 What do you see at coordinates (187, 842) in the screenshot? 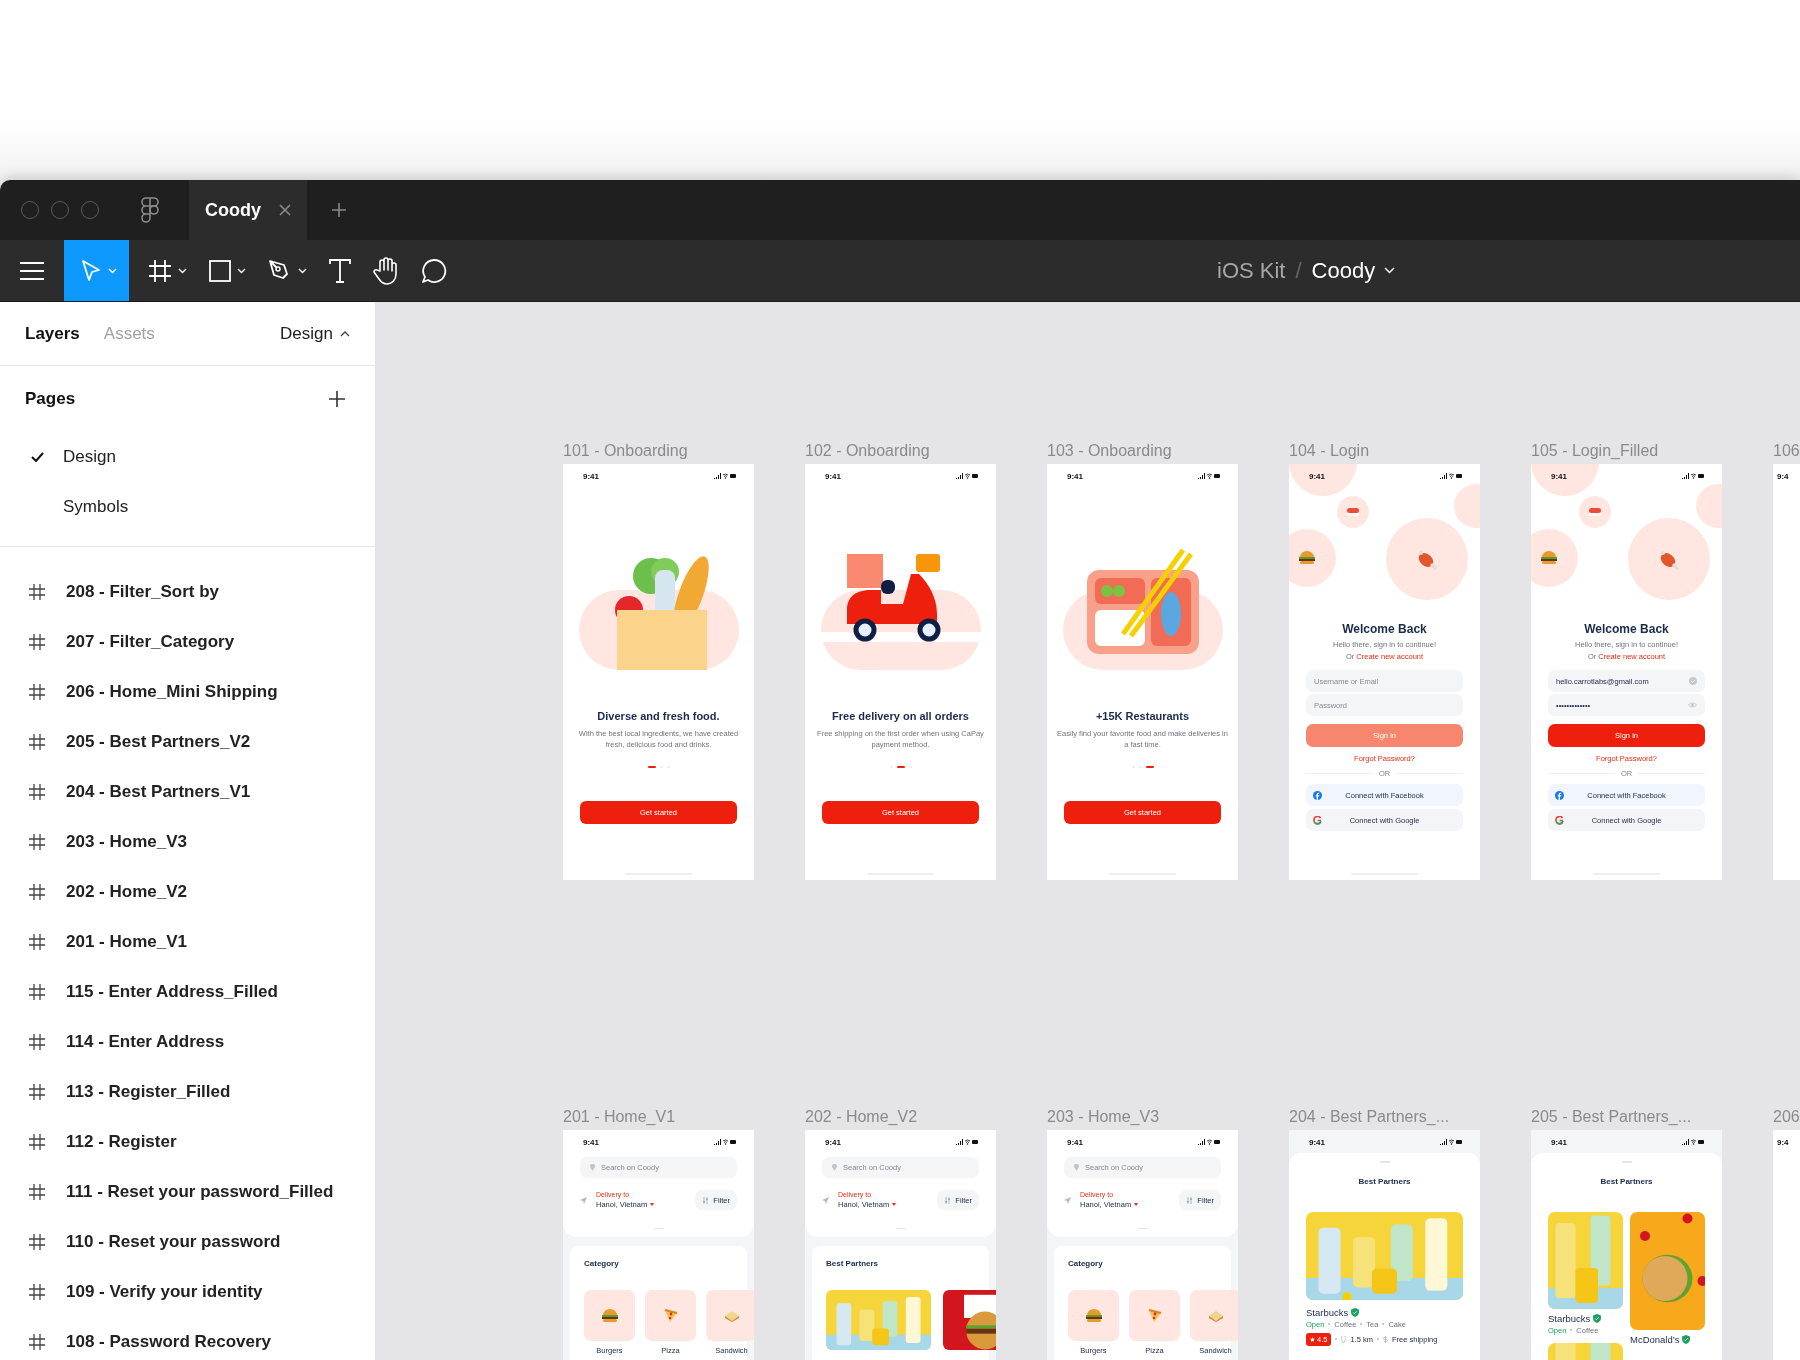
I see `layer-item: 203 - Home_V3` at bounding box center [187, 842].